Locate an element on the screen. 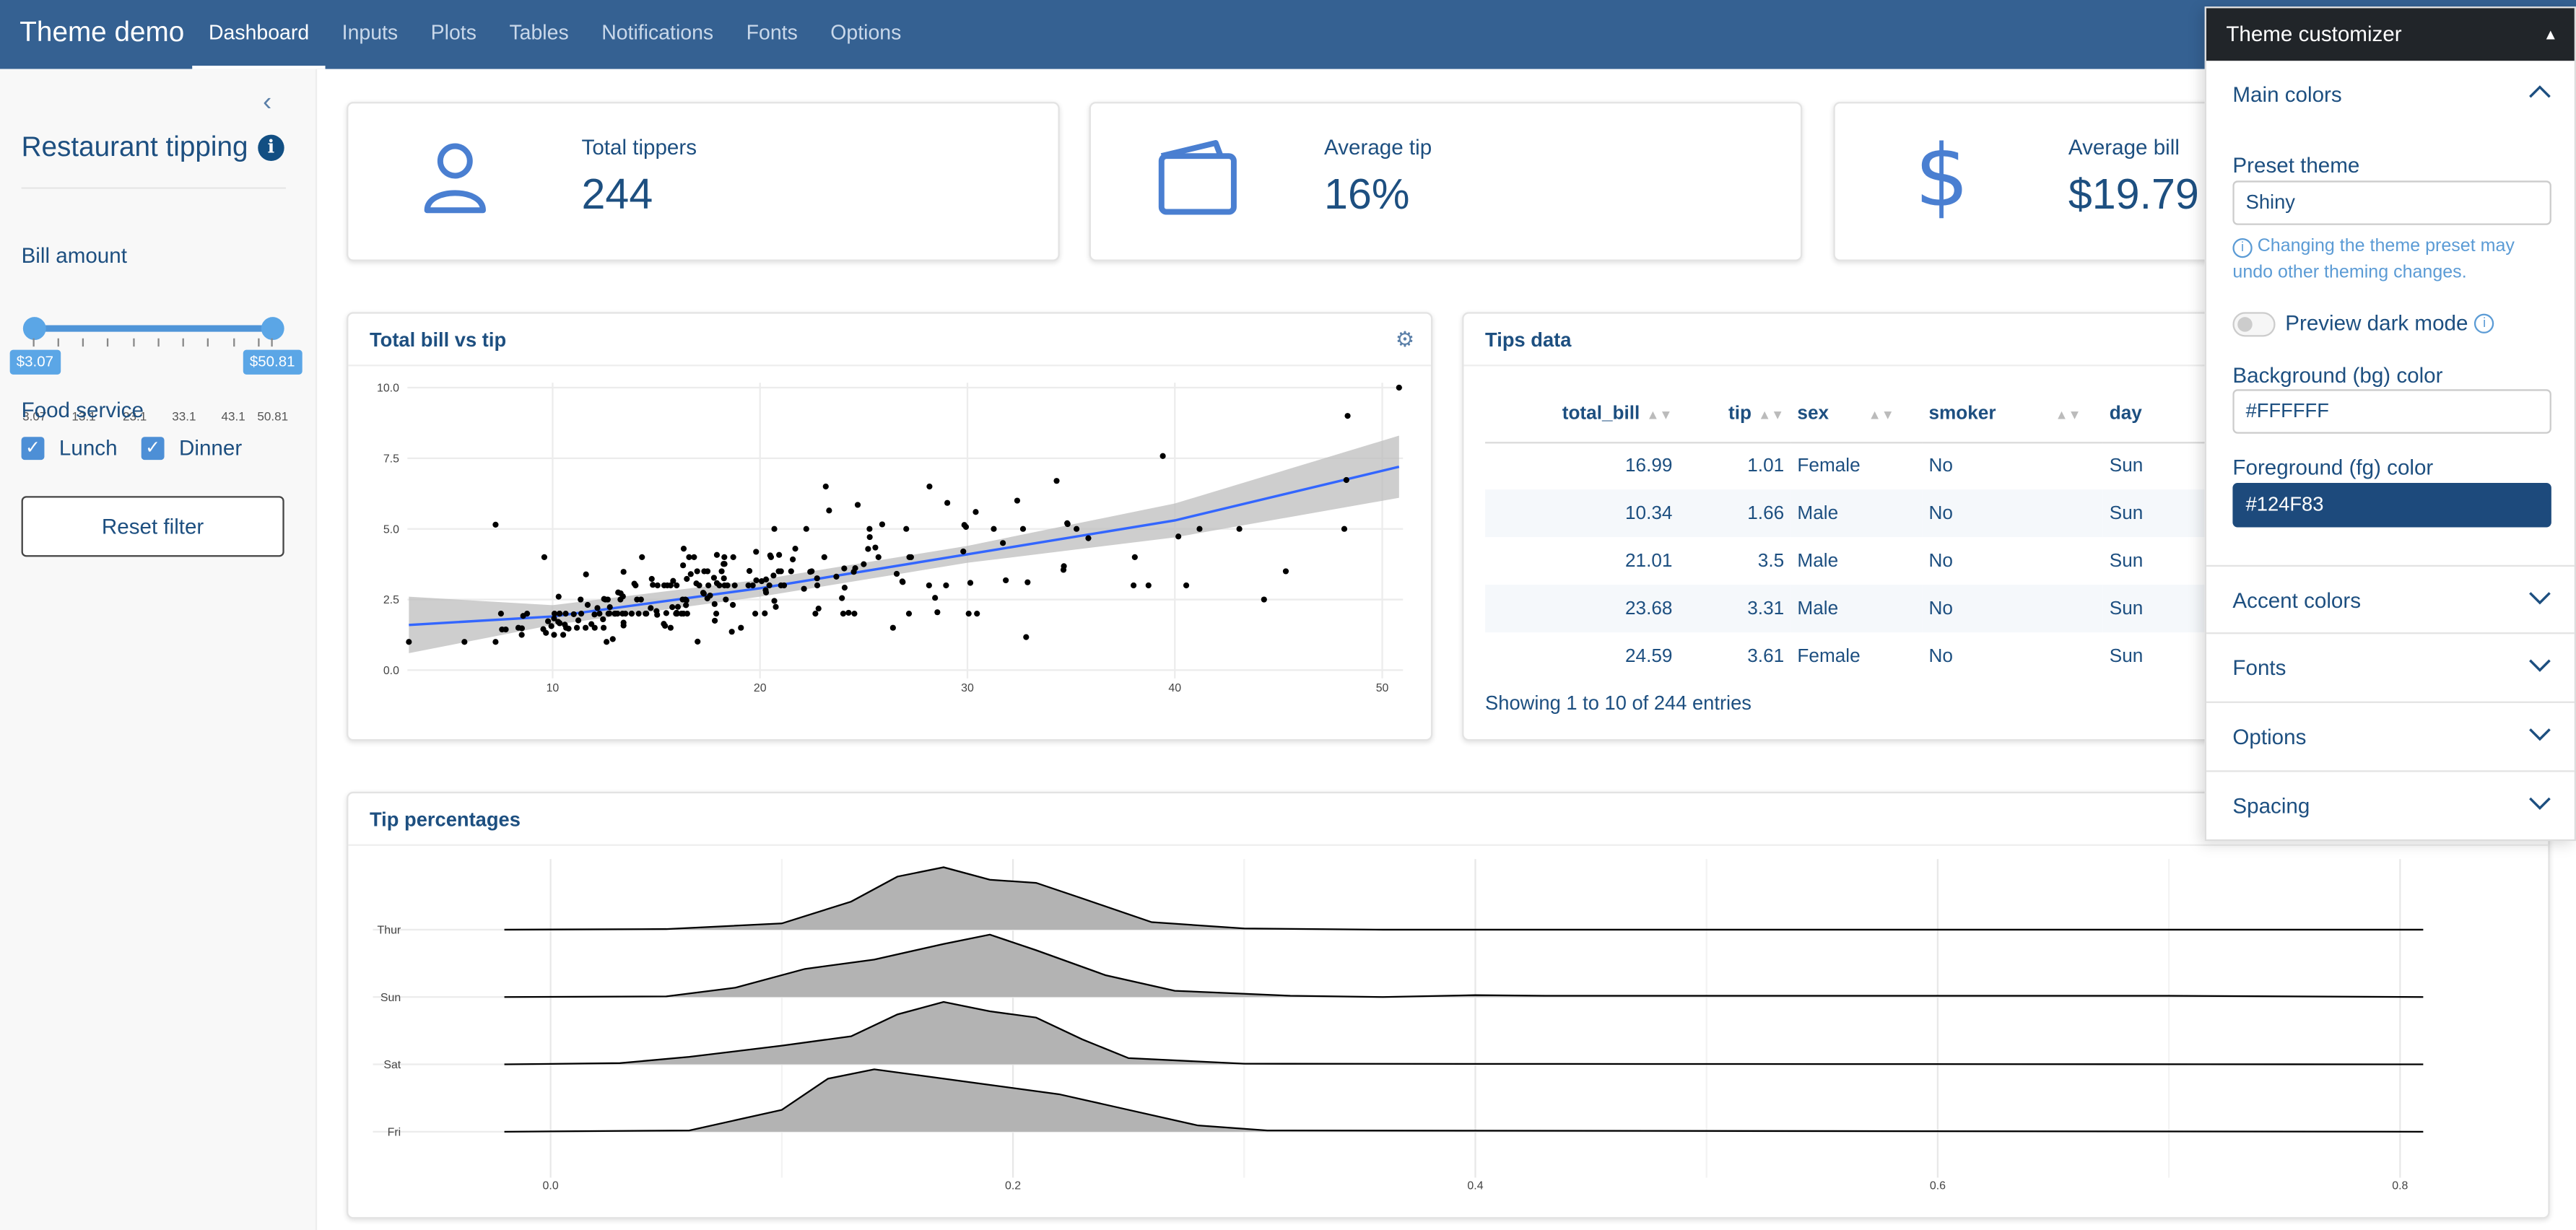  collapse-sidebar-icon: ‹ is located at coordinates (267, 103).